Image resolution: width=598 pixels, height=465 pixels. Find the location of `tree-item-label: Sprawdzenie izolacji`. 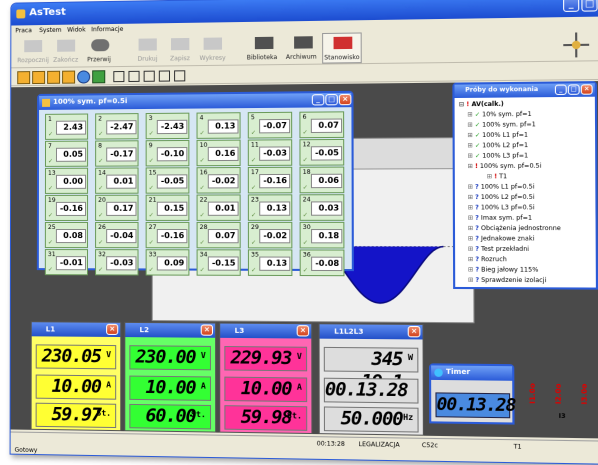

tree-item-label: Sprawdzenie izolacji is located at coordinates (513, 281).